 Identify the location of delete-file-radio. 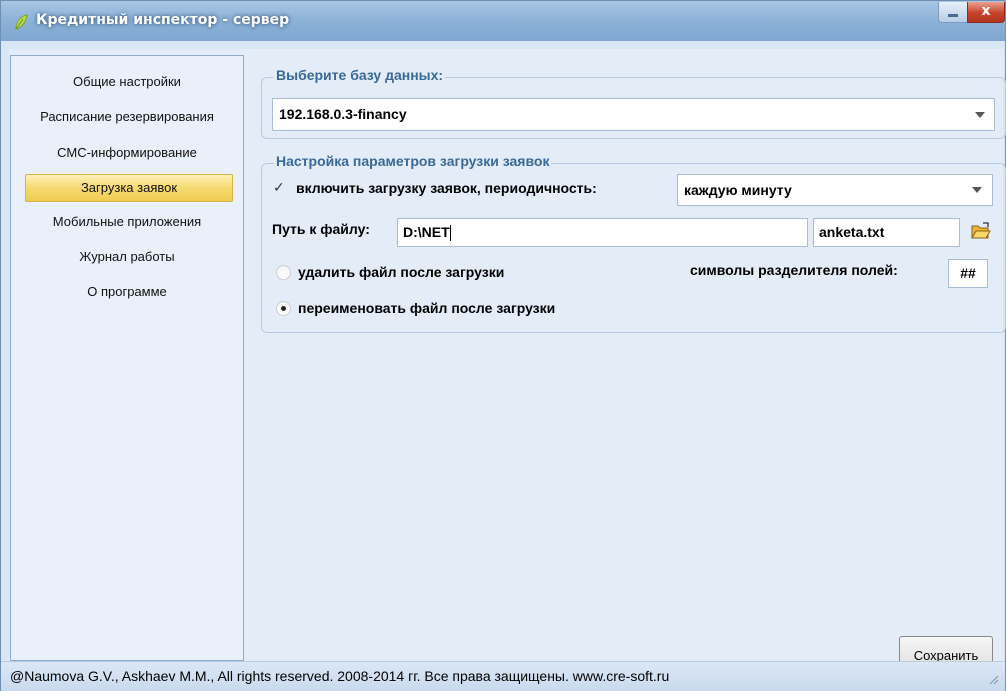
(283, 272).